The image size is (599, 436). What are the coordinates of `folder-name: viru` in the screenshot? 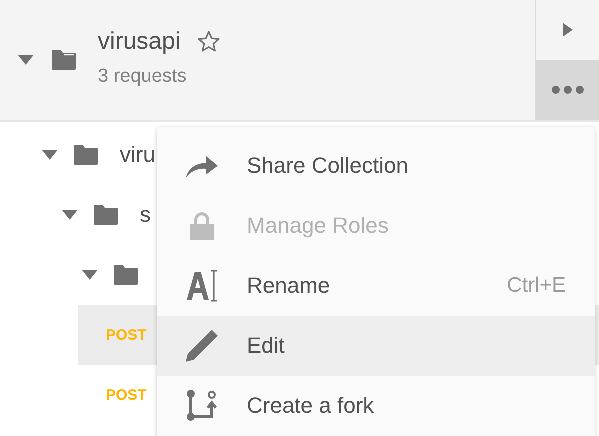 It's located at (138, 155).